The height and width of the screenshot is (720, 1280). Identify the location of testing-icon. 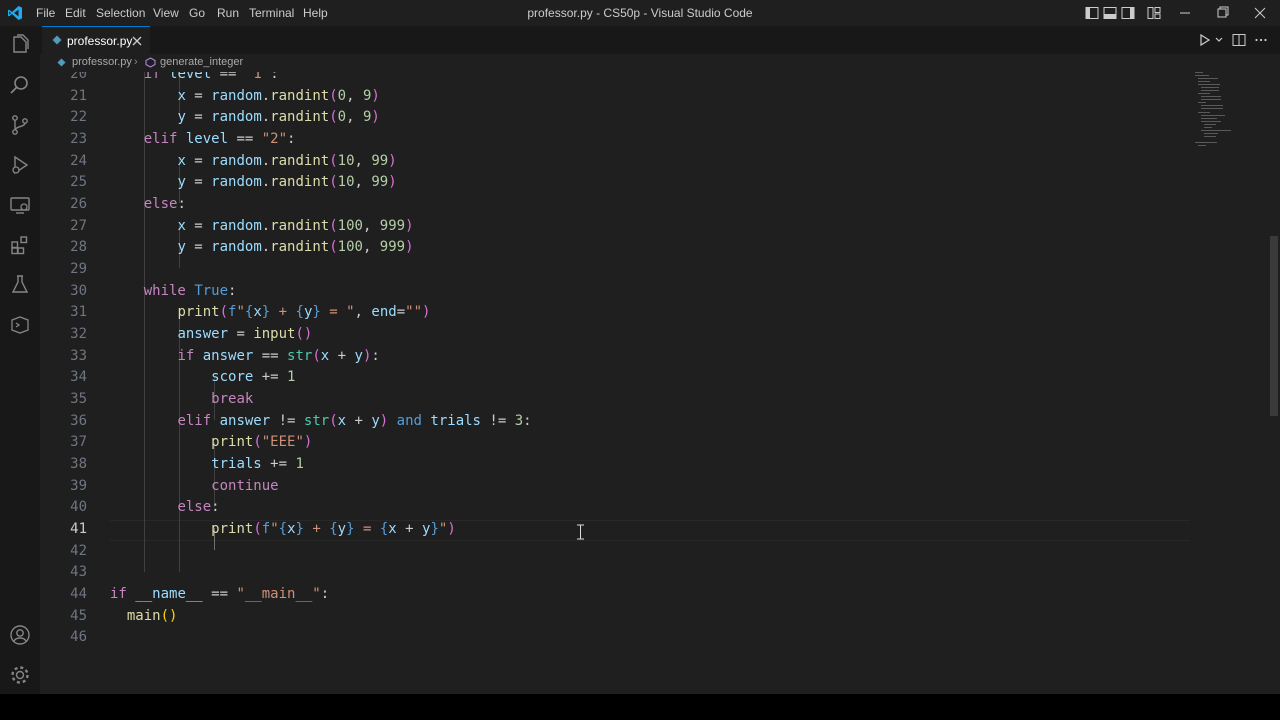
(20, 285).